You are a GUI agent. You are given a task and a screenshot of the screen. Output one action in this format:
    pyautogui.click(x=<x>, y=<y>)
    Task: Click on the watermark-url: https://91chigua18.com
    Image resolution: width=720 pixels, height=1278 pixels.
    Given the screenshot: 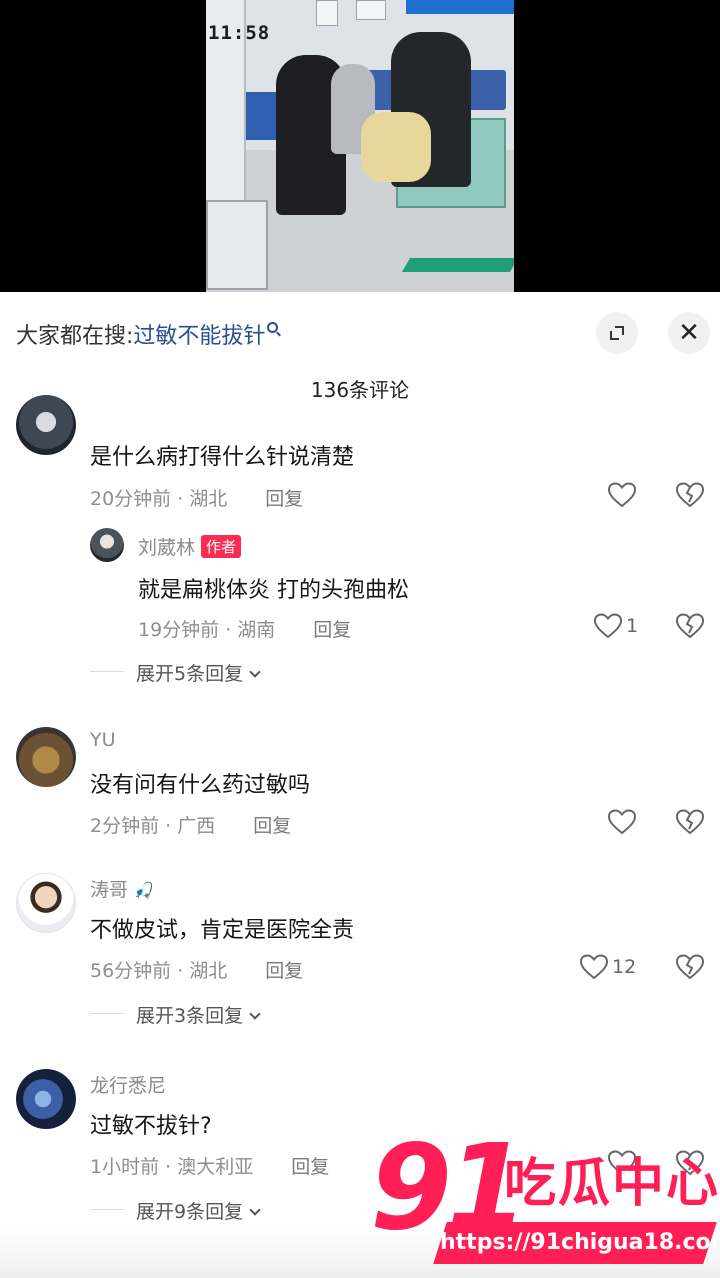 What is the action you would take?
    pyautogui.click(x=580, y=1242)
    